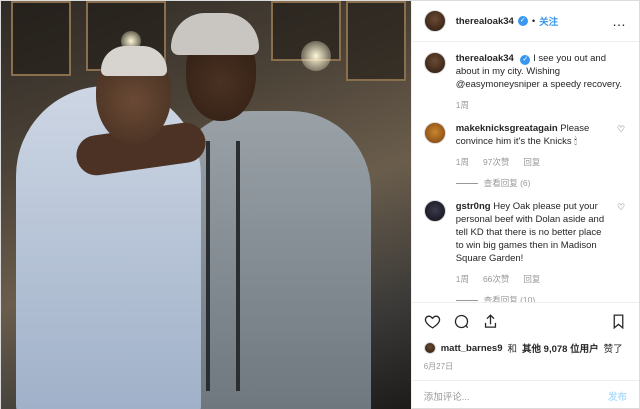 This screenshot has width=640, height=409. I want to click on post-comment-button: 发布, so click(617, 396).